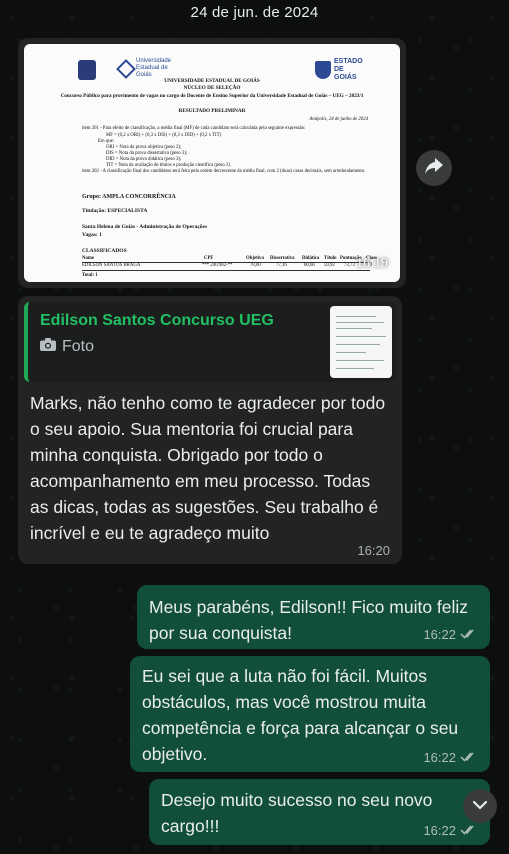 This screenshot has width=509, height=854. I want to click on forward-button, so click(434, 168).